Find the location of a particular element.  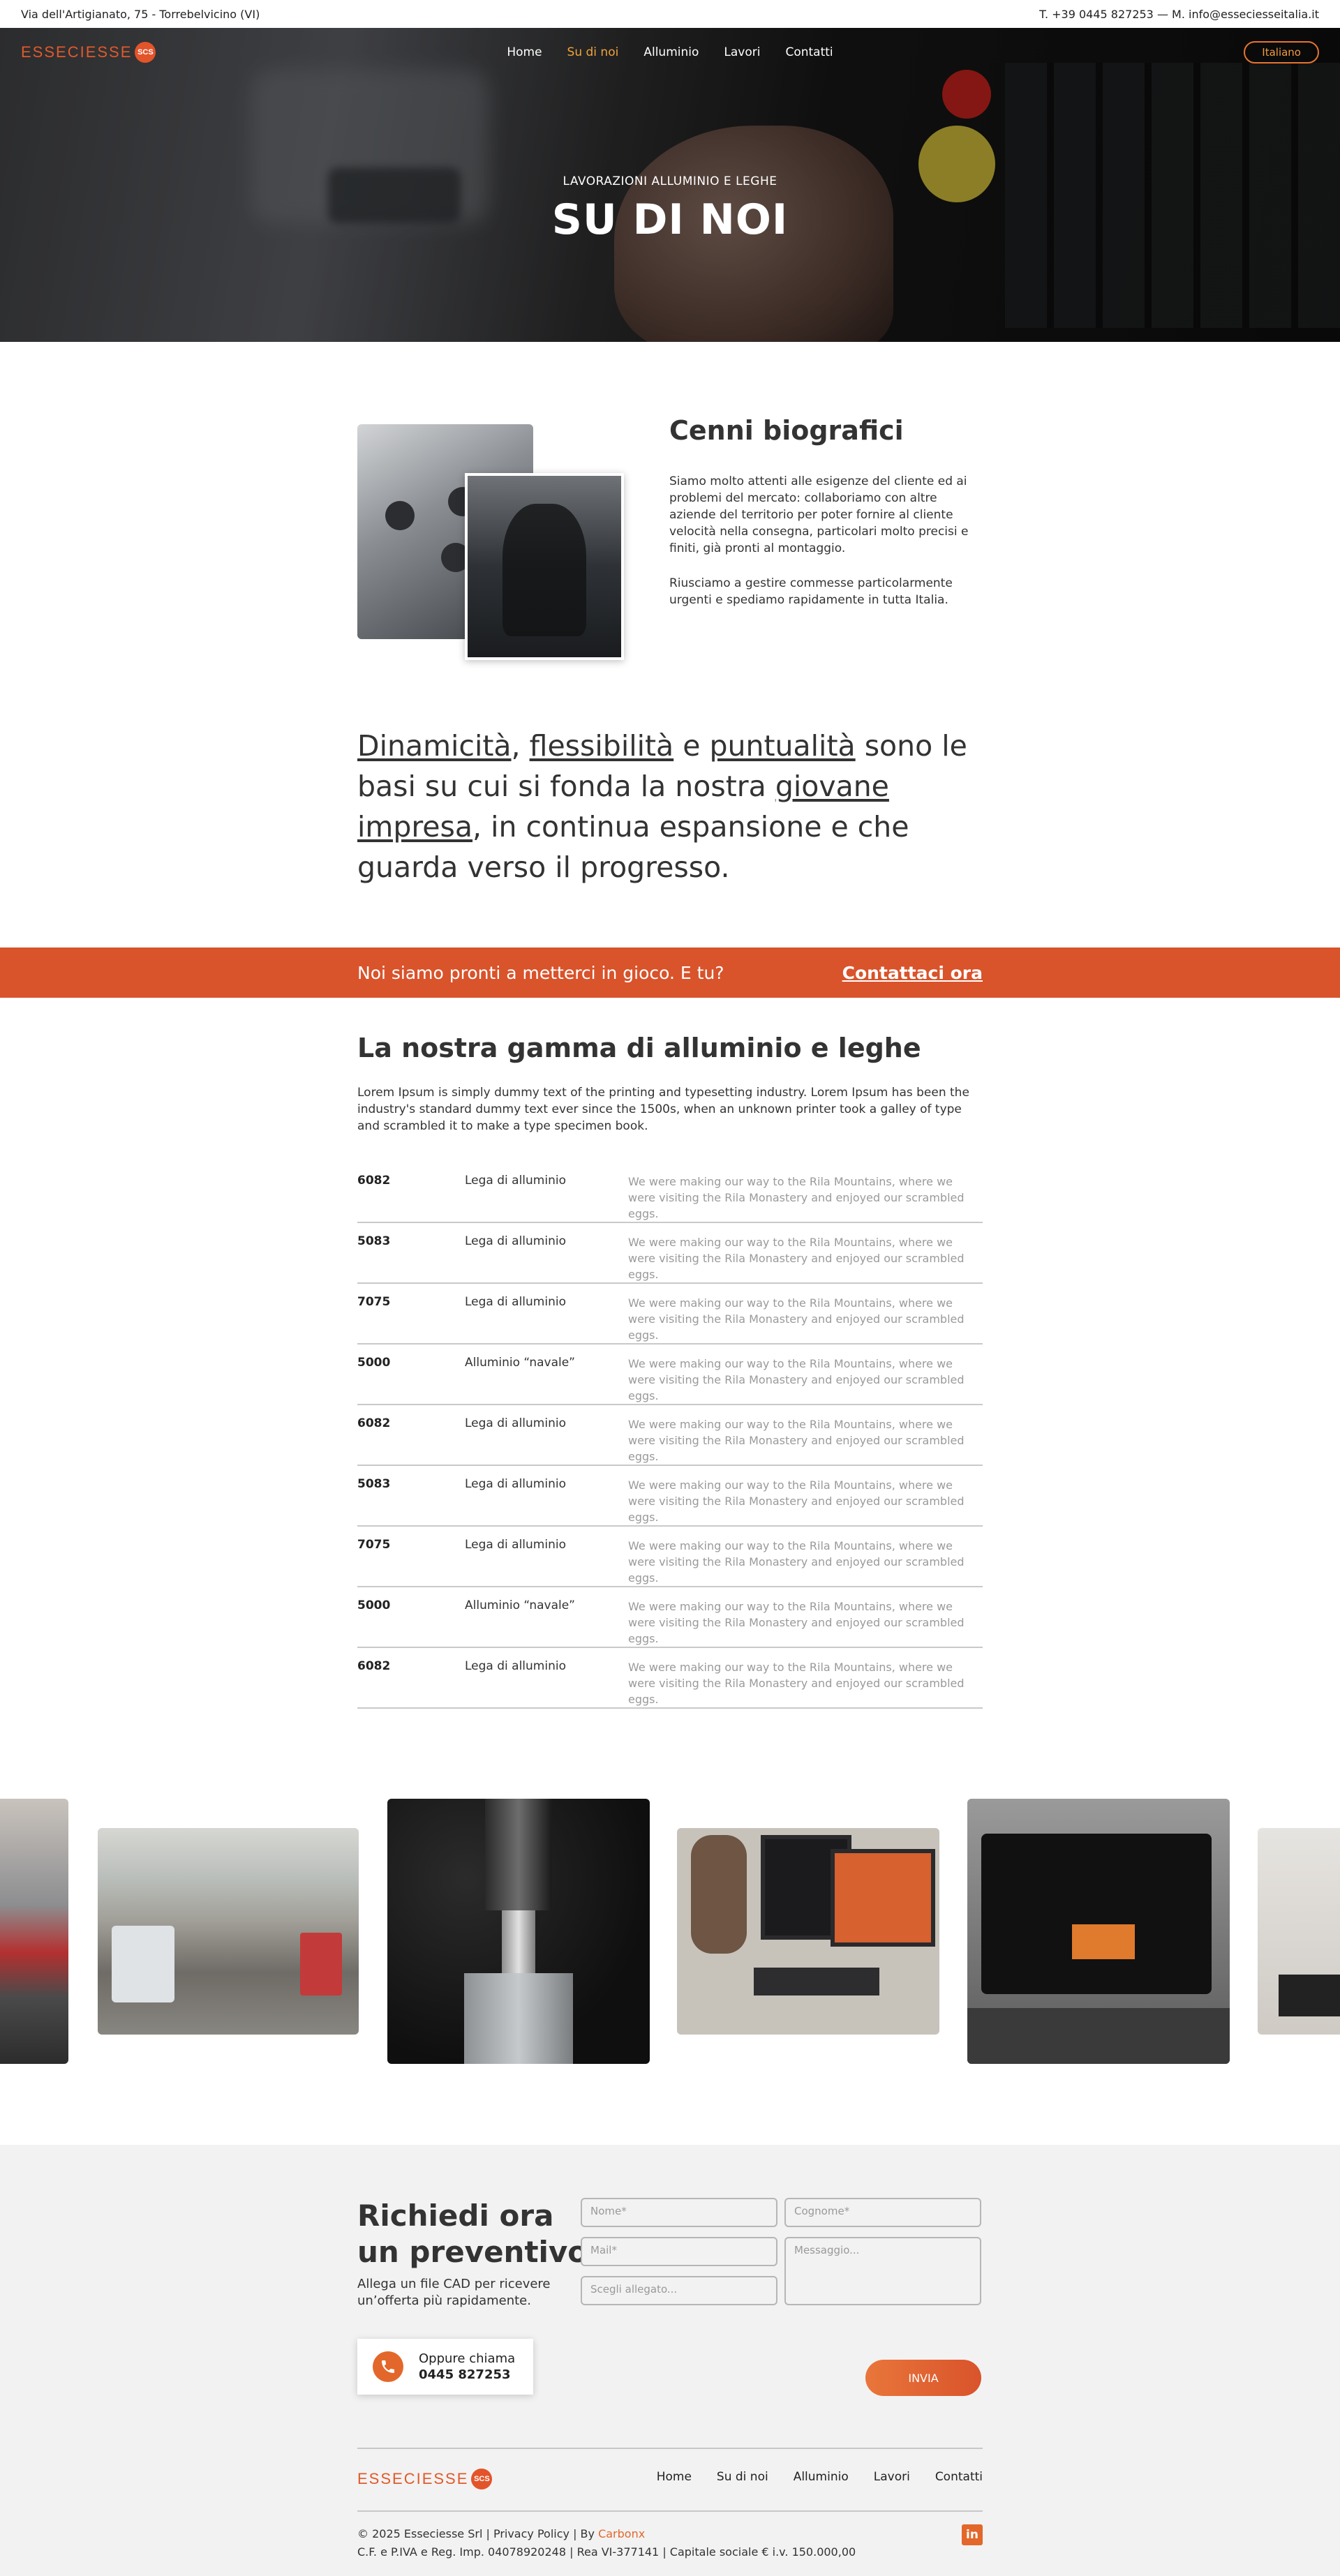

call-label: Oppure chiama is located at coordinates (467, 2358).